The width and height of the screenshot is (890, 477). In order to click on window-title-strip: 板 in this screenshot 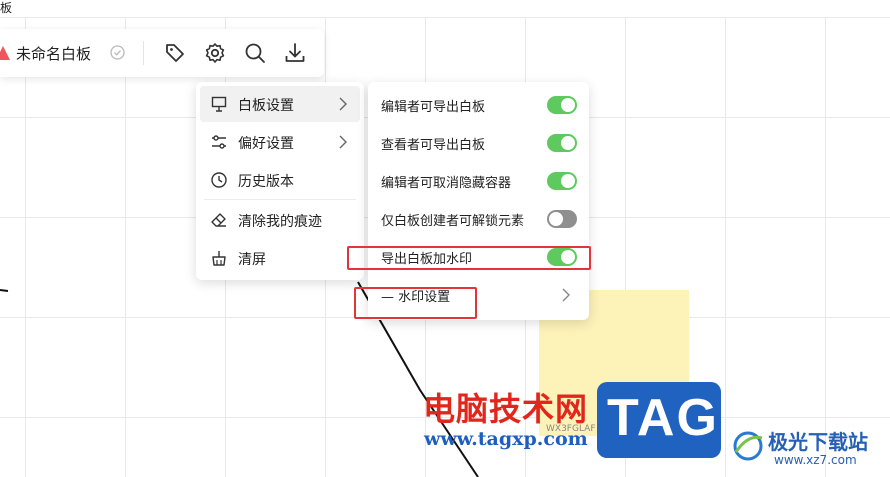, I will do `click(445, 8)`.